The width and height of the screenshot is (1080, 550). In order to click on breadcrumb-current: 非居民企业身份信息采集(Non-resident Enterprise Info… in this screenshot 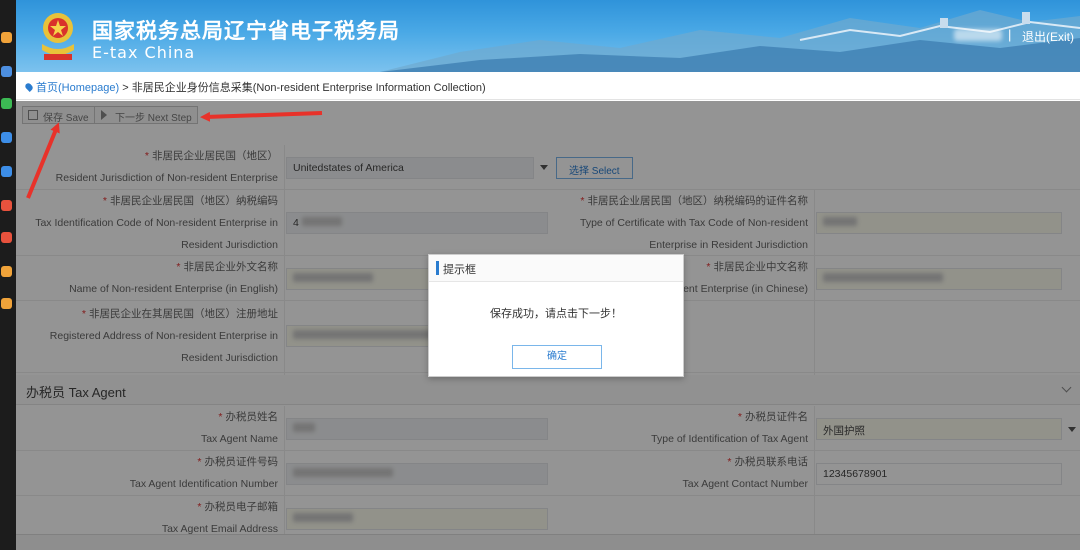, I will do `click(308, 88)`.